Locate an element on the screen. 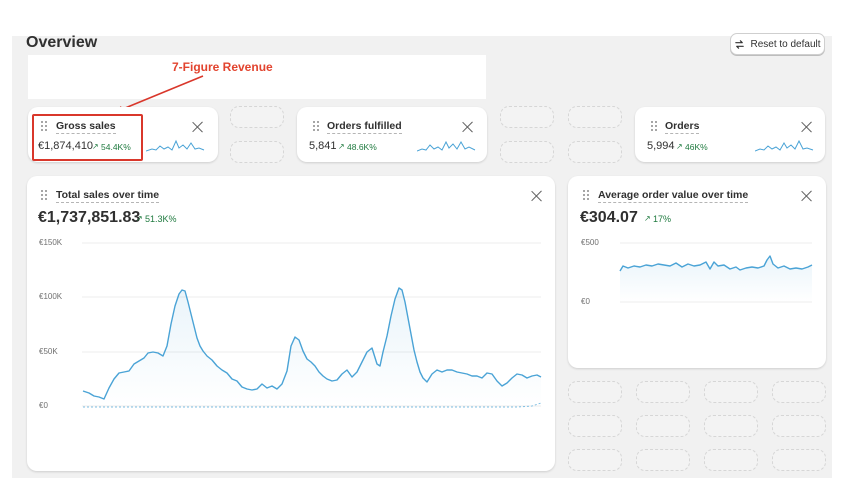  card-title: Orders is located at coordinates (682, 127).